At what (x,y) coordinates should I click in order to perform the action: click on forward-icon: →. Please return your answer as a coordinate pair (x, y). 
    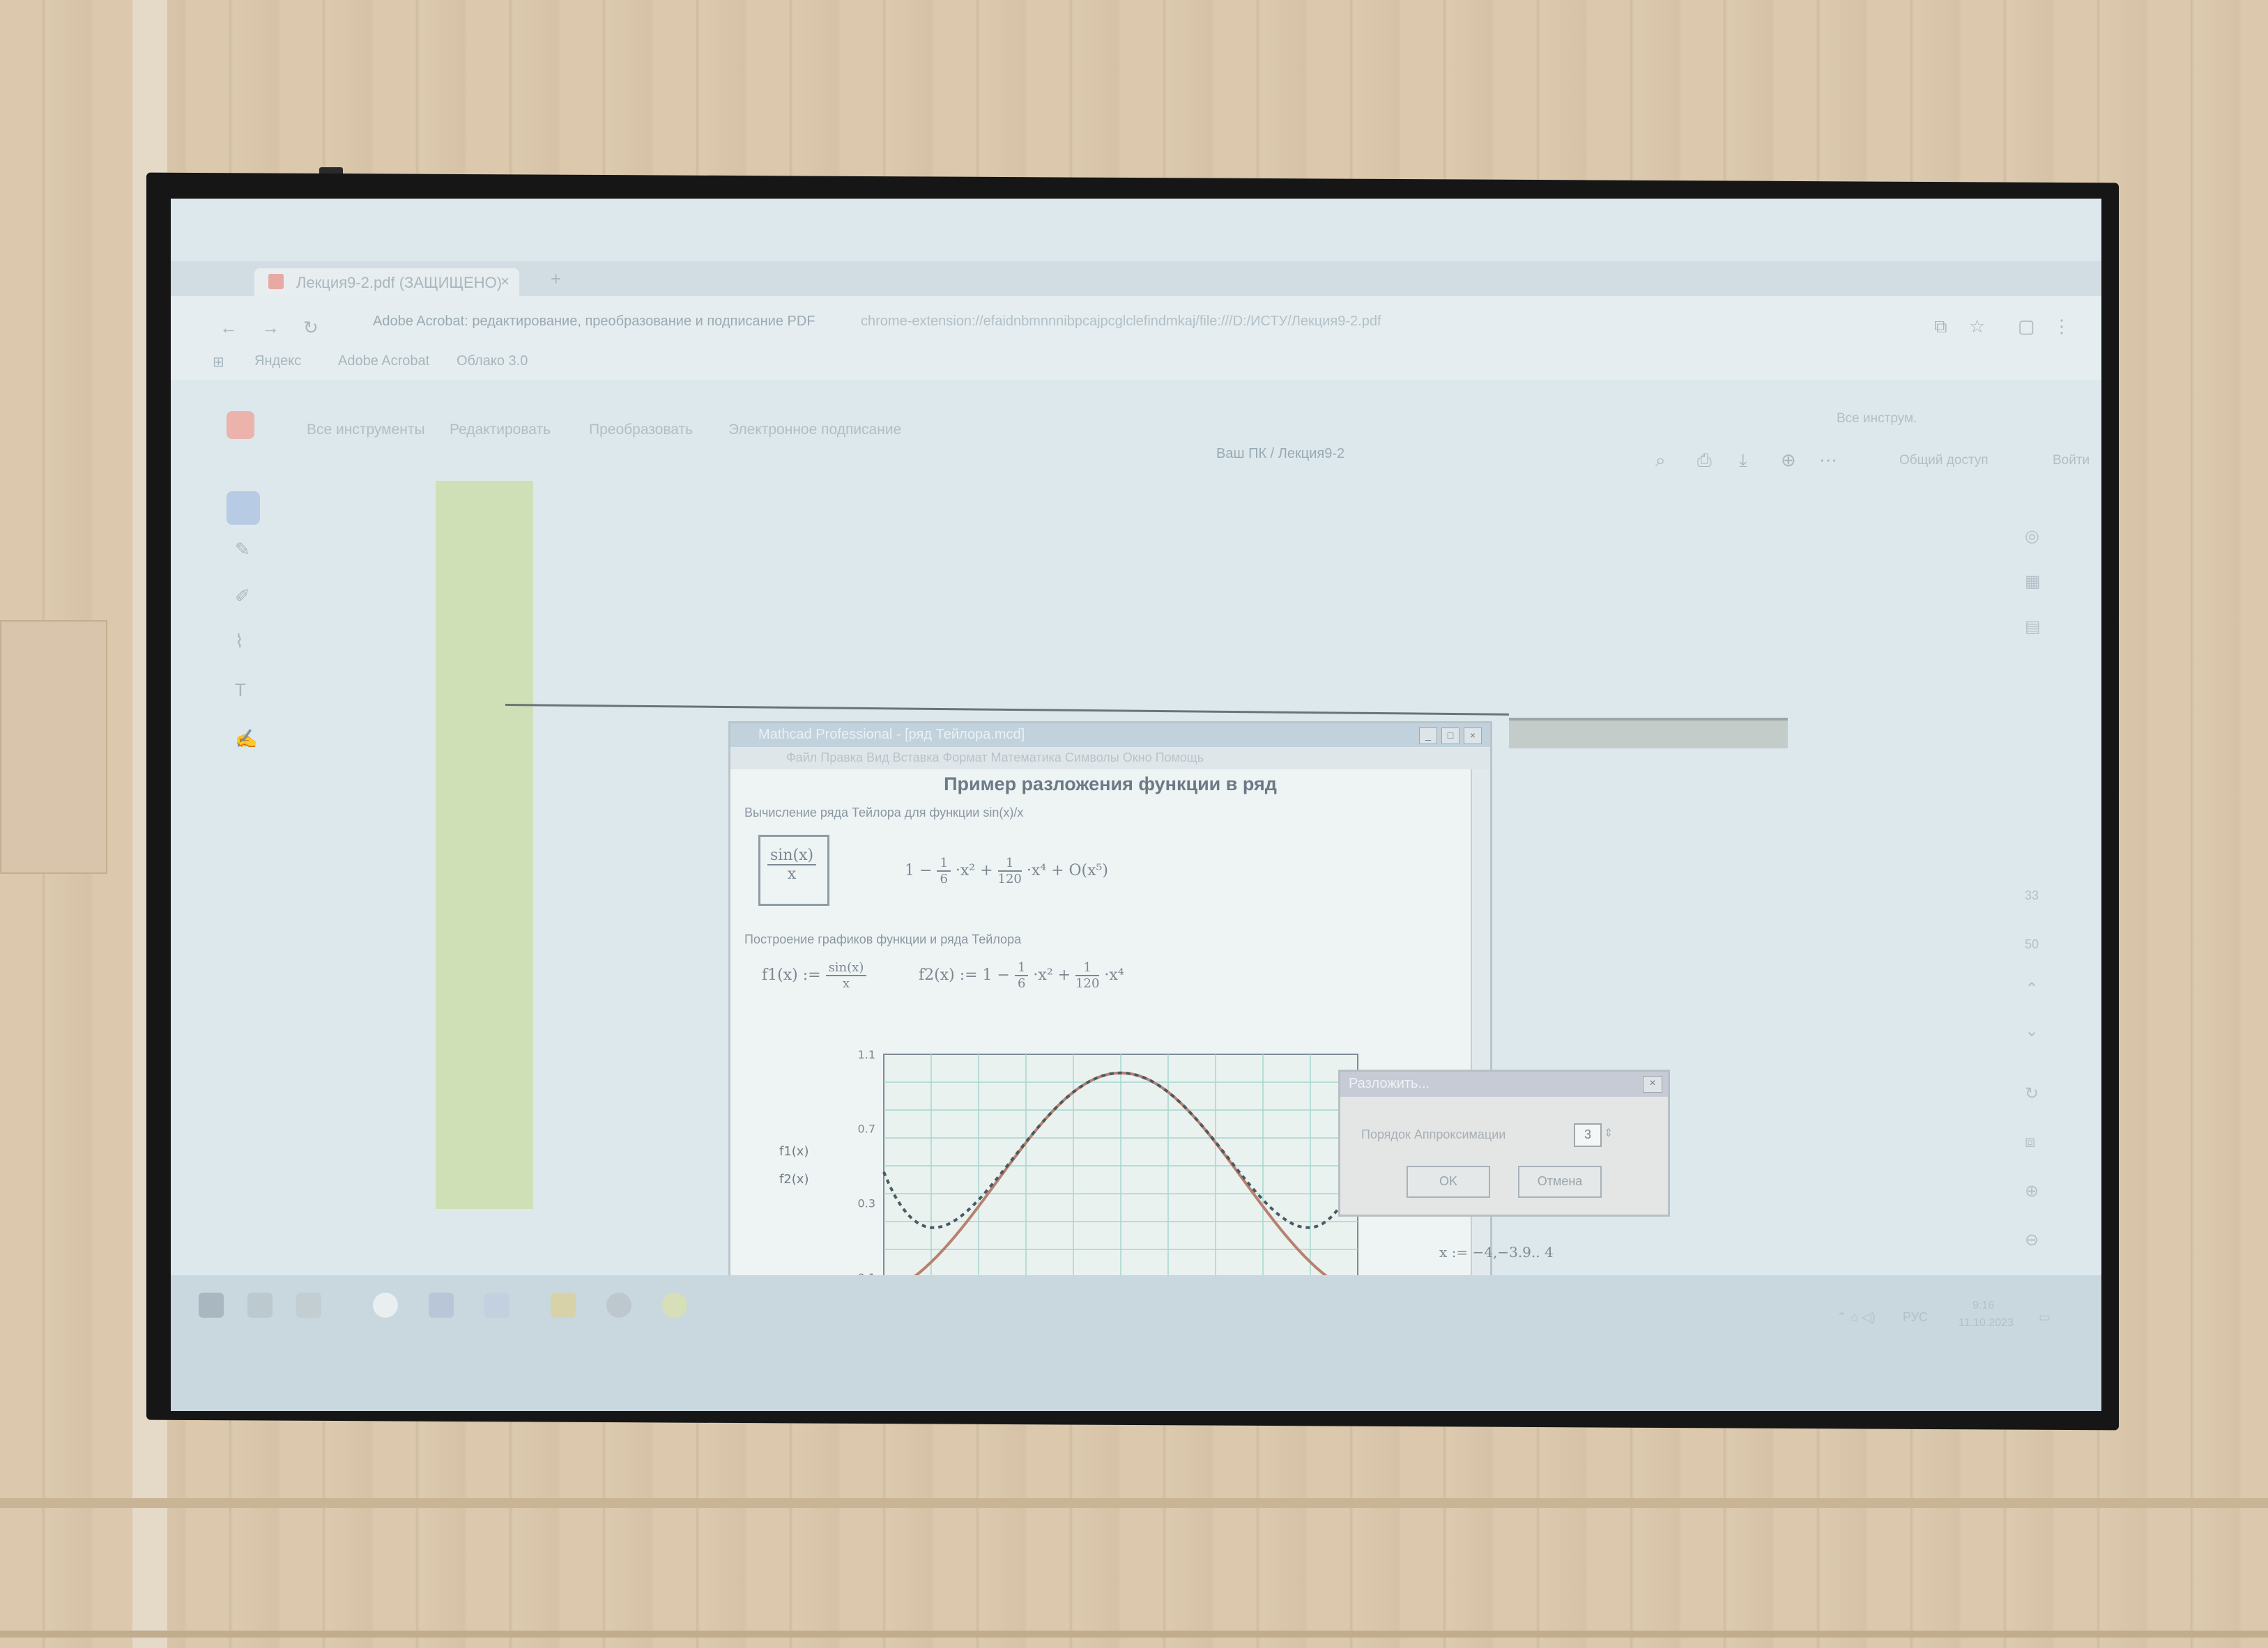
    Looking at the image, I should click on (270, 328).